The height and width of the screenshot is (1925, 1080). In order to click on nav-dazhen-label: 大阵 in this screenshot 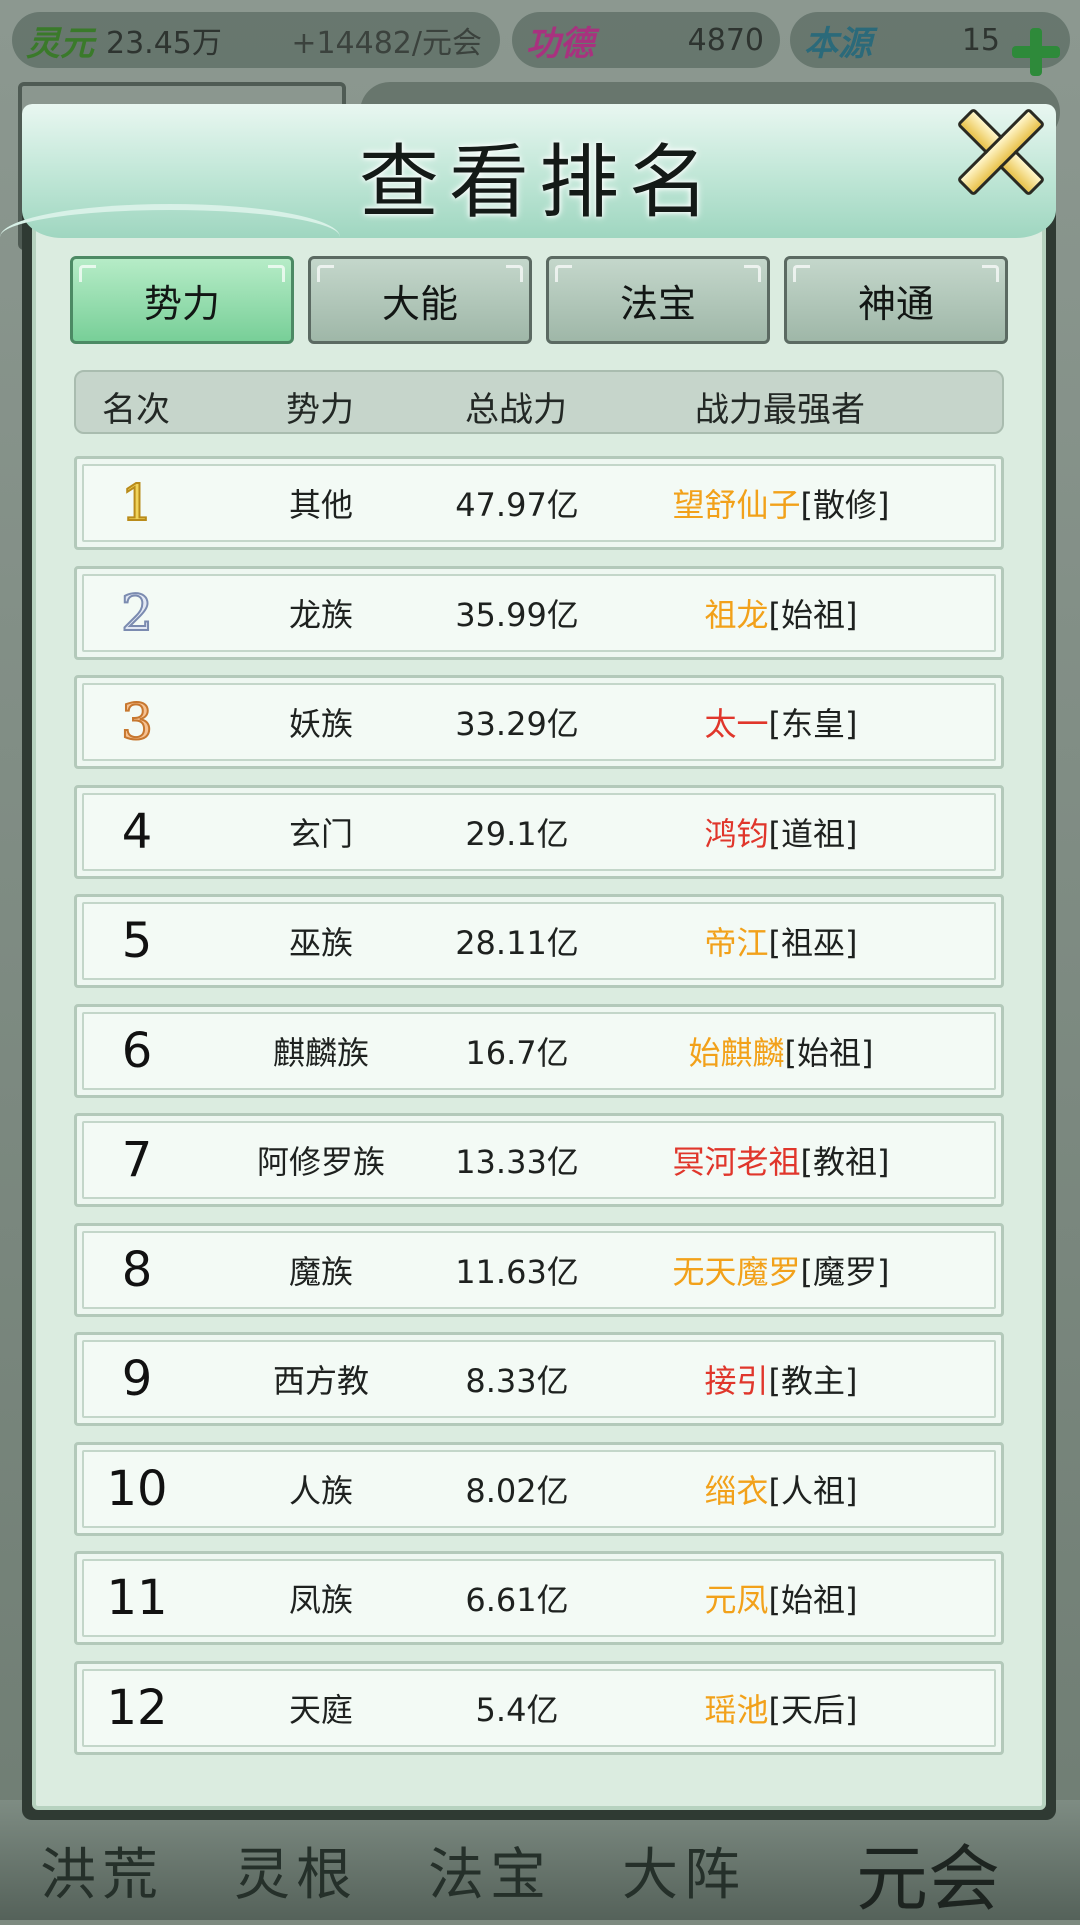, I will do `click(684, 1875)`.